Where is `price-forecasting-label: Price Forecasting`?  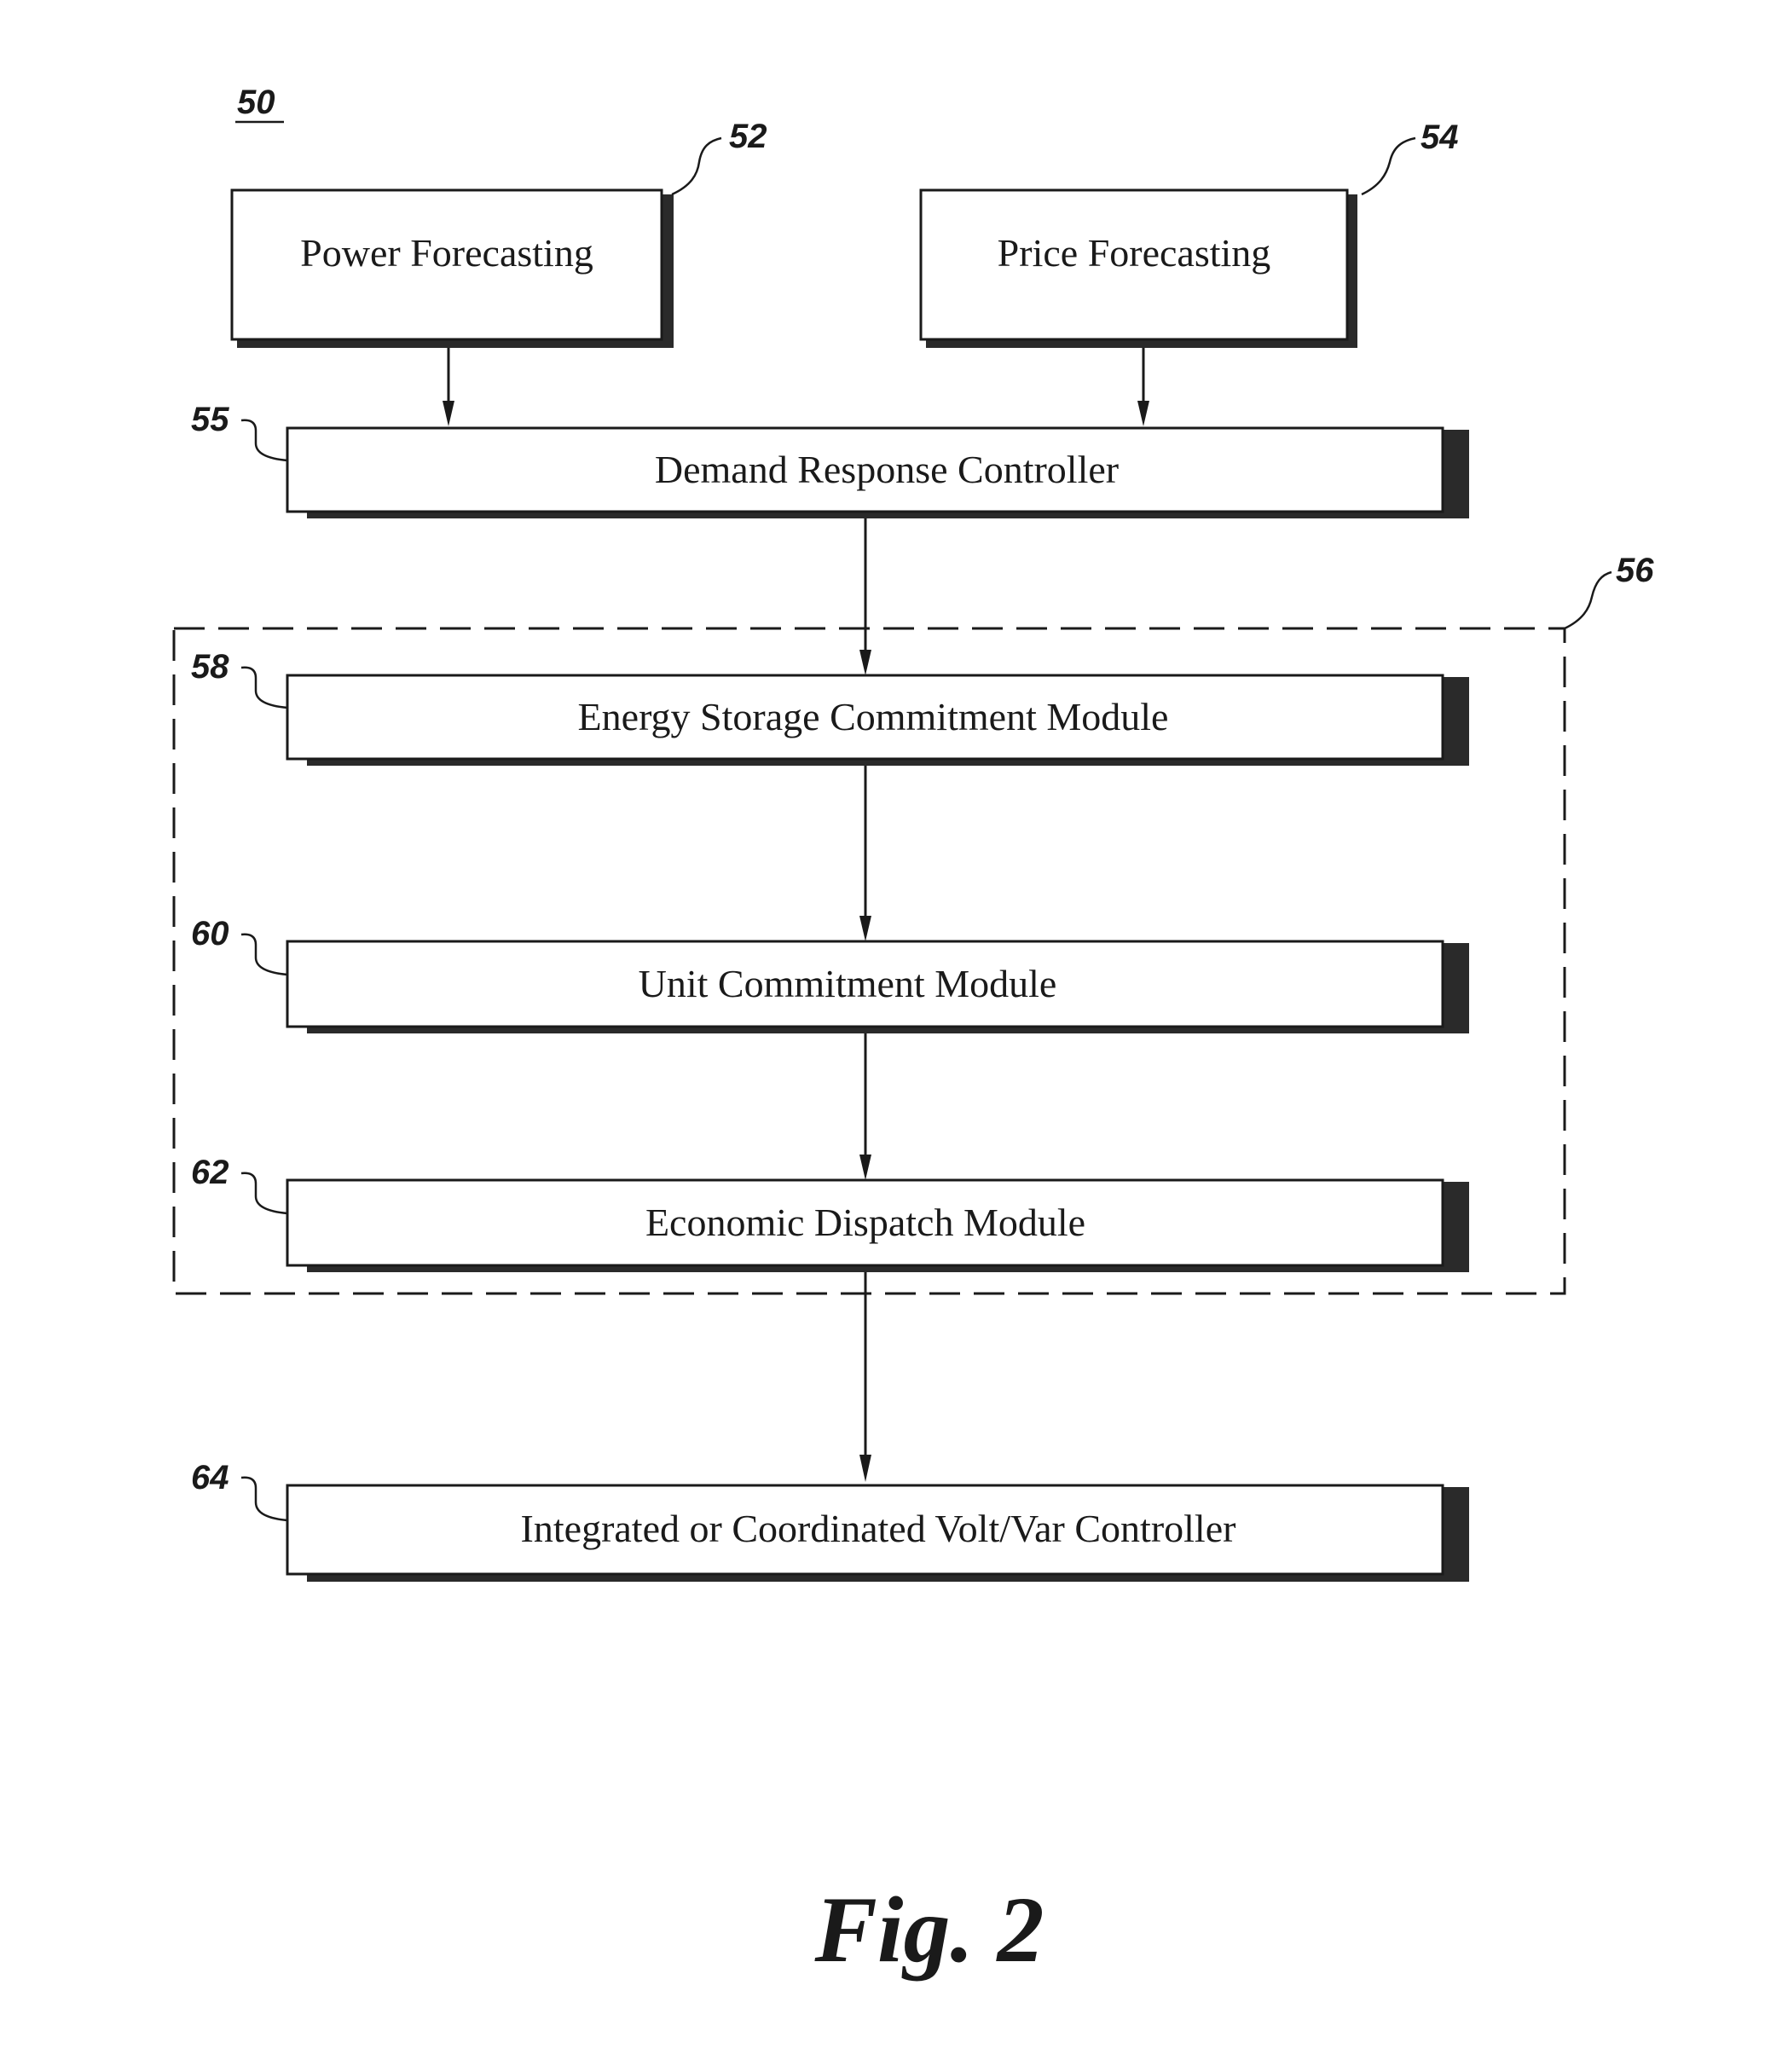
price-forecasting-label: Price Forecasting is located at coordinates (1134, 253).